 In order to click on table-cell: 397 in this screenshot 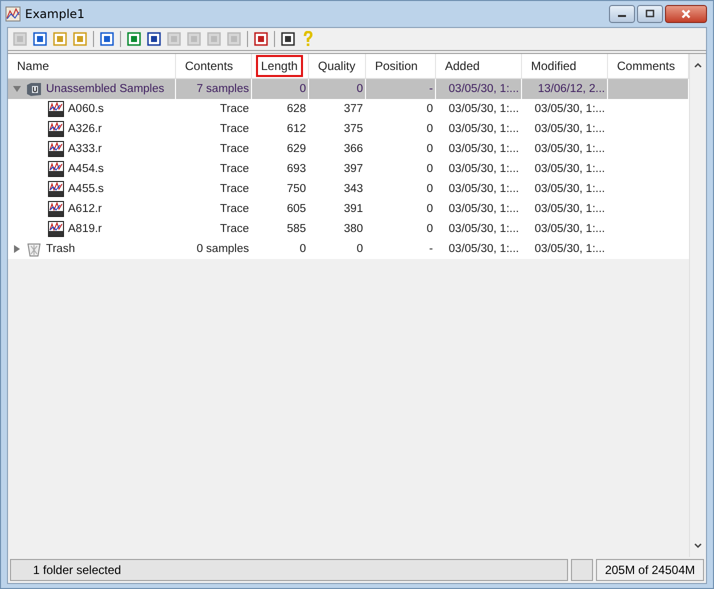, I will do `click(353, 169)`.